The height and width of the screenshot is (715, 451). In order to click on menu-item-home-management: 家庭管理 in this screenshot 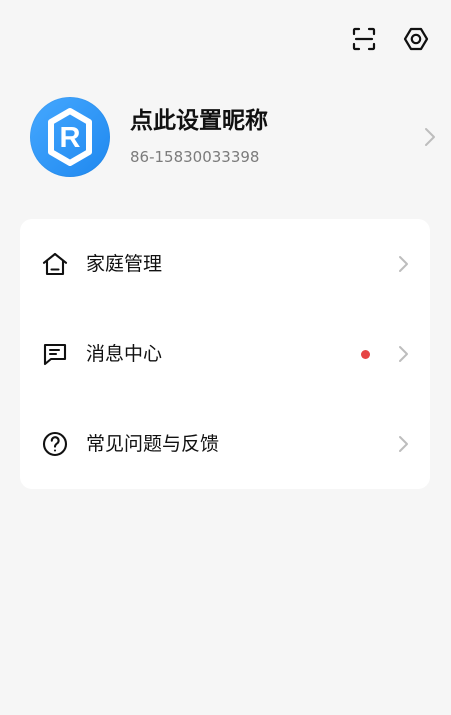, I will do `click(225, 264)`.